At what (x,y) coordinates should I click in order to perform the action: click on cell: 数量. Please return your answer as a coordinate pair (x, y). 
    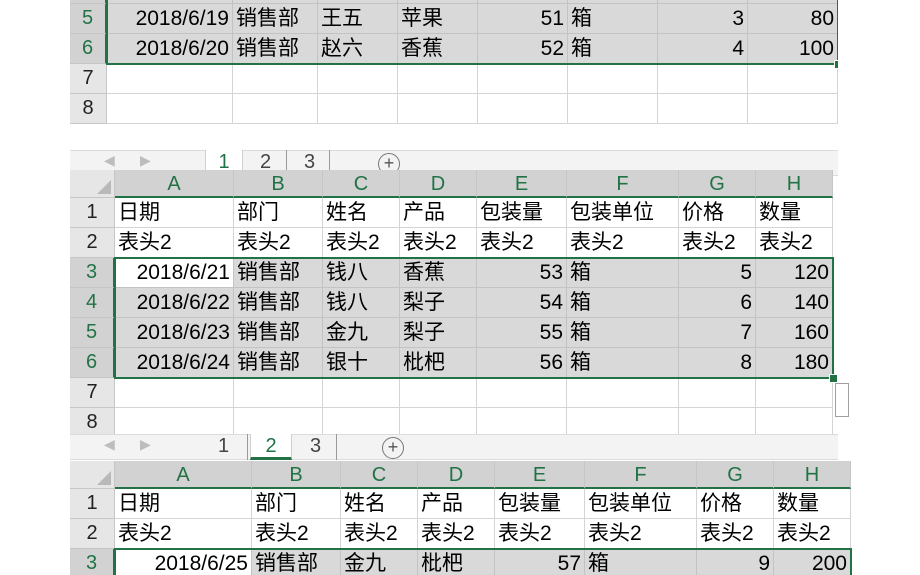
    Looking at the image, I should click on (812, 504).